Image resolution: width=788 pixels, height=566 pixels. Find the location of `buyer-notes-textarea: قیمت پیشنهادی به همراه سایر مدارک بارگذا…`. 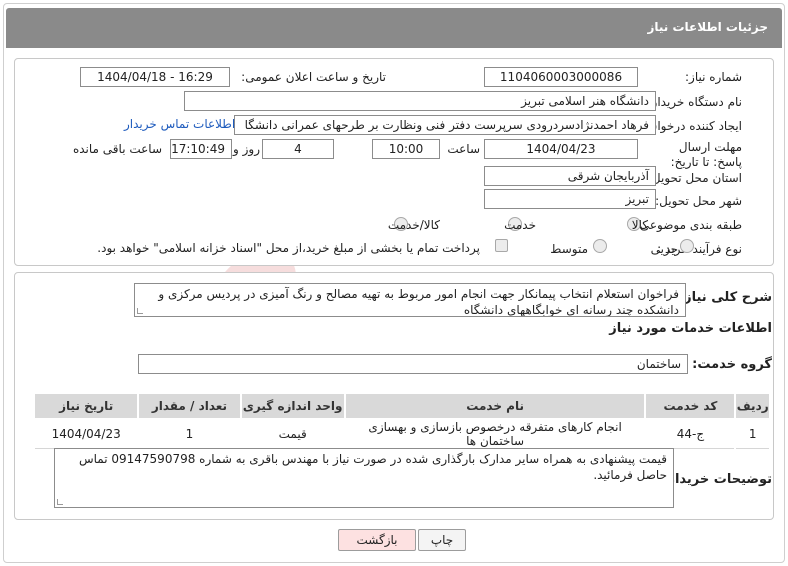

buyer-notes-textarea: قیمت پیشنهادی به همراه سایر مدارک بارگذا… is located at coordinates (364, 478).